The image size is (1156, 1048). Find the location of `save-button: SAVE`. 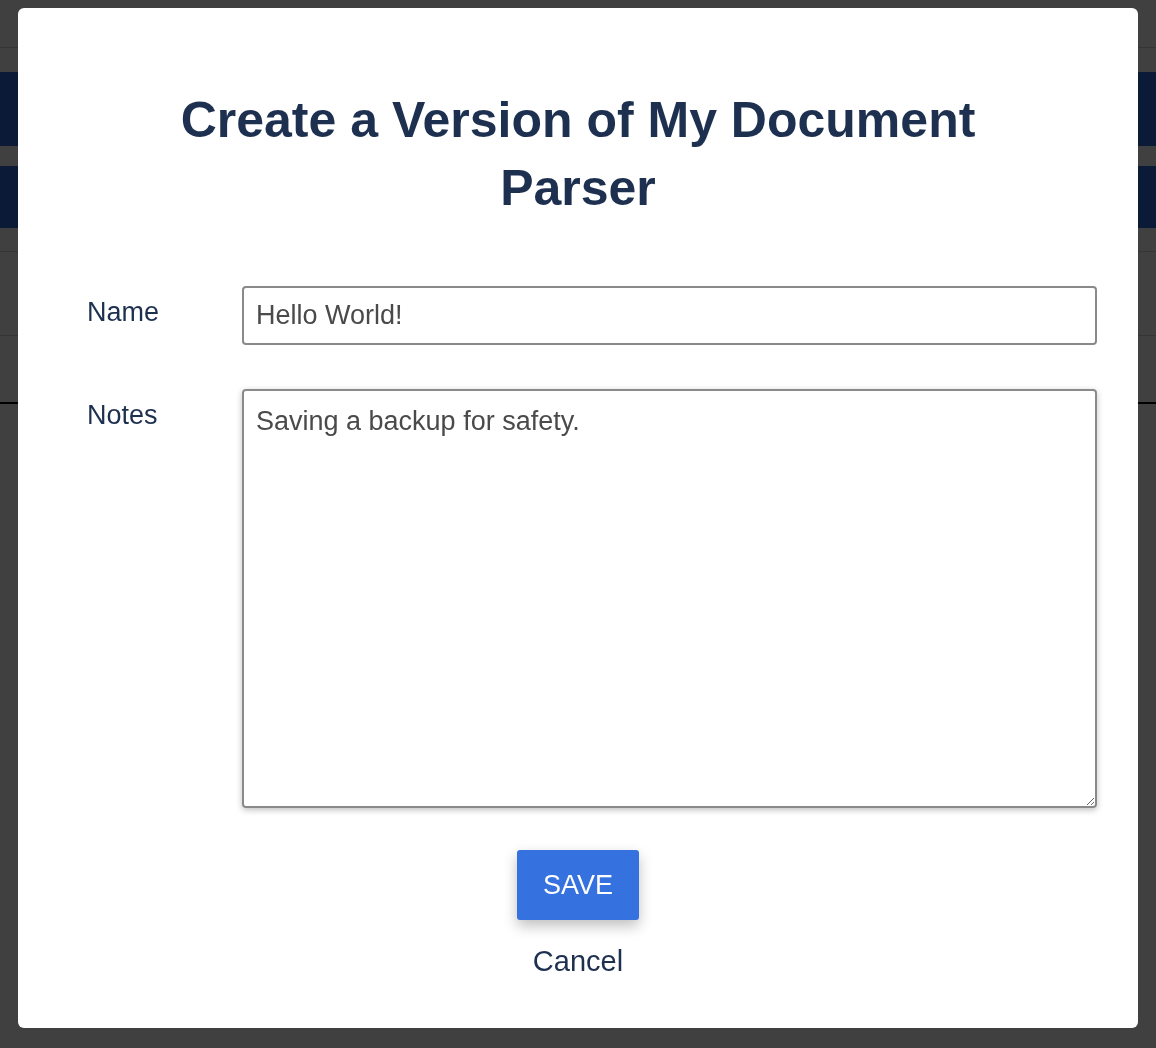

save-button: SAVE is located at coordinates (578, 885).